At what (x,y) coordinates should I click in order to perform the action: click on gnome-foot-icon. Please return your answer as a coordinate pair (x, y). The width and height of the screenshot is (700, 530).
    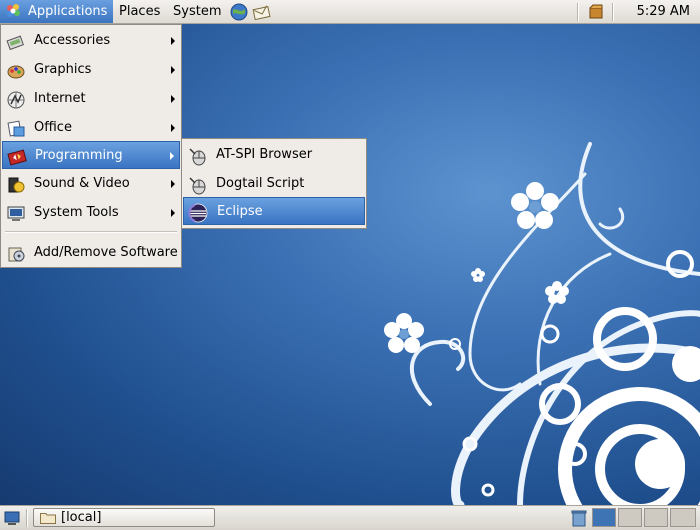
    Looking at the image, I should click on (13, 10).